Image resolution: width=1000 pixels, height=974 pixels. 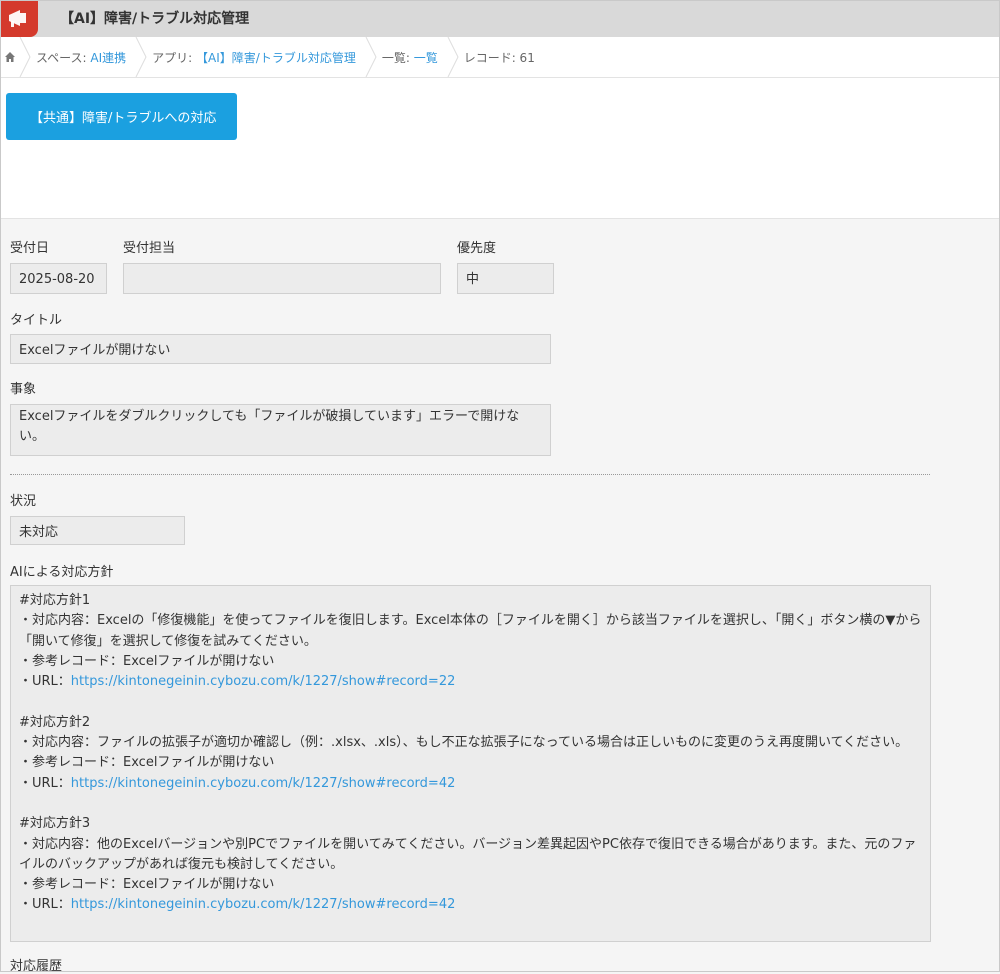 What do you see at coordinates (10, 57) in the screenshot?
I see `home-icon` at bounding box center [10, 57].